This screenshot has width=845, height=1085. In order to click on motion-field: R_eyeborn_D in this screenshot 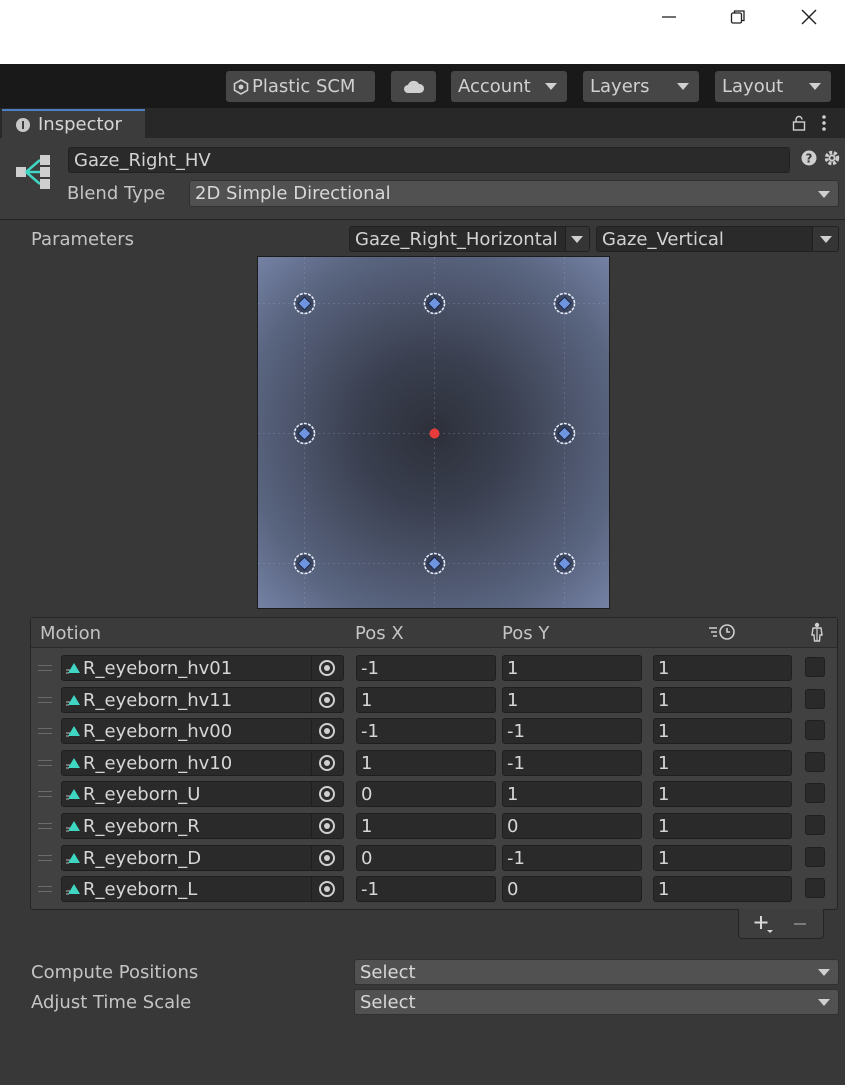, I will do `click(202, 858)`.